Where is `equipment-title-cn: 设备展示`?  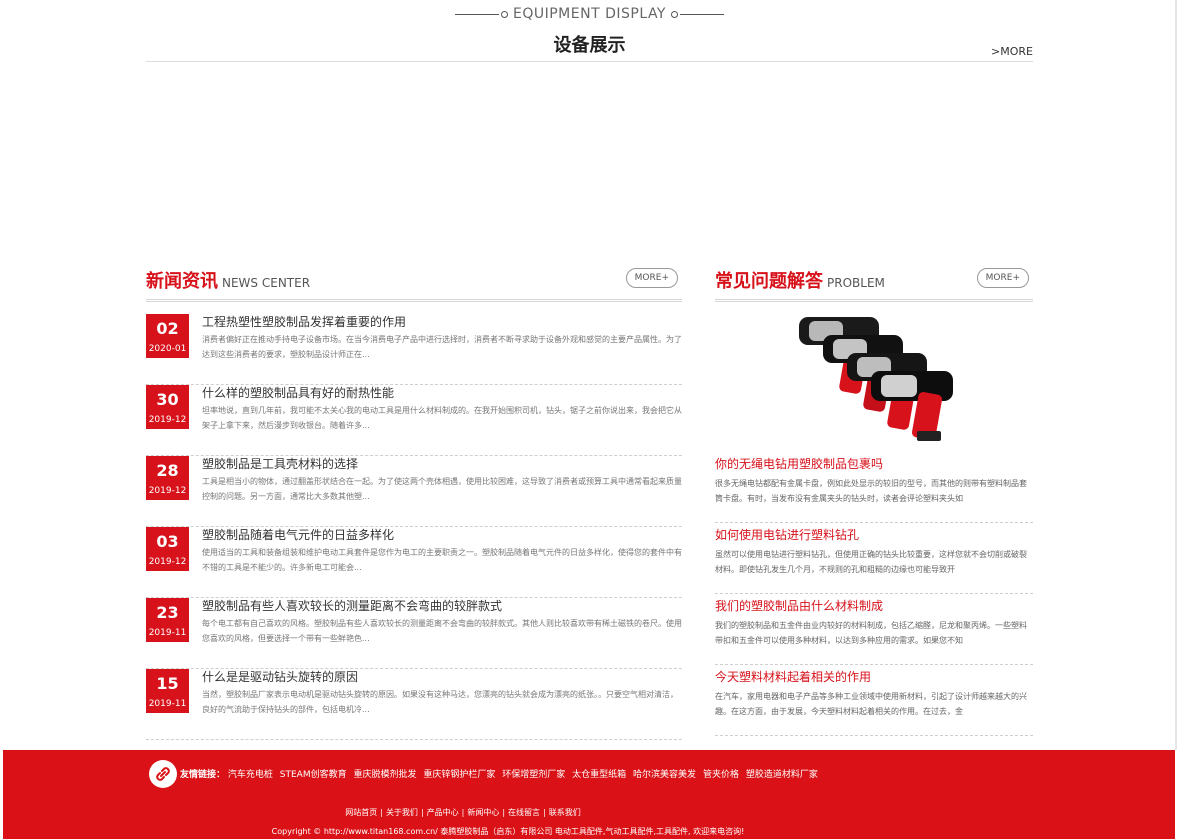
equipment-title-cn: 设备展示 is located at coordinates (589, 45).